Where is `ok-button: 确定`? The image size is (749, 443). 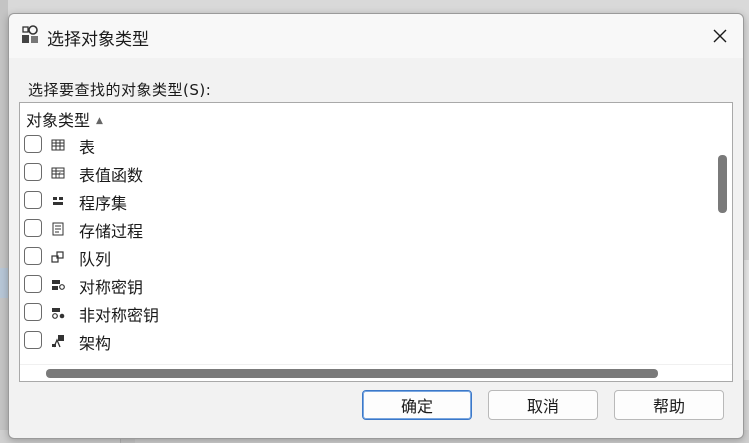 ok-button: 确定 is located at coordinates (417, 405).